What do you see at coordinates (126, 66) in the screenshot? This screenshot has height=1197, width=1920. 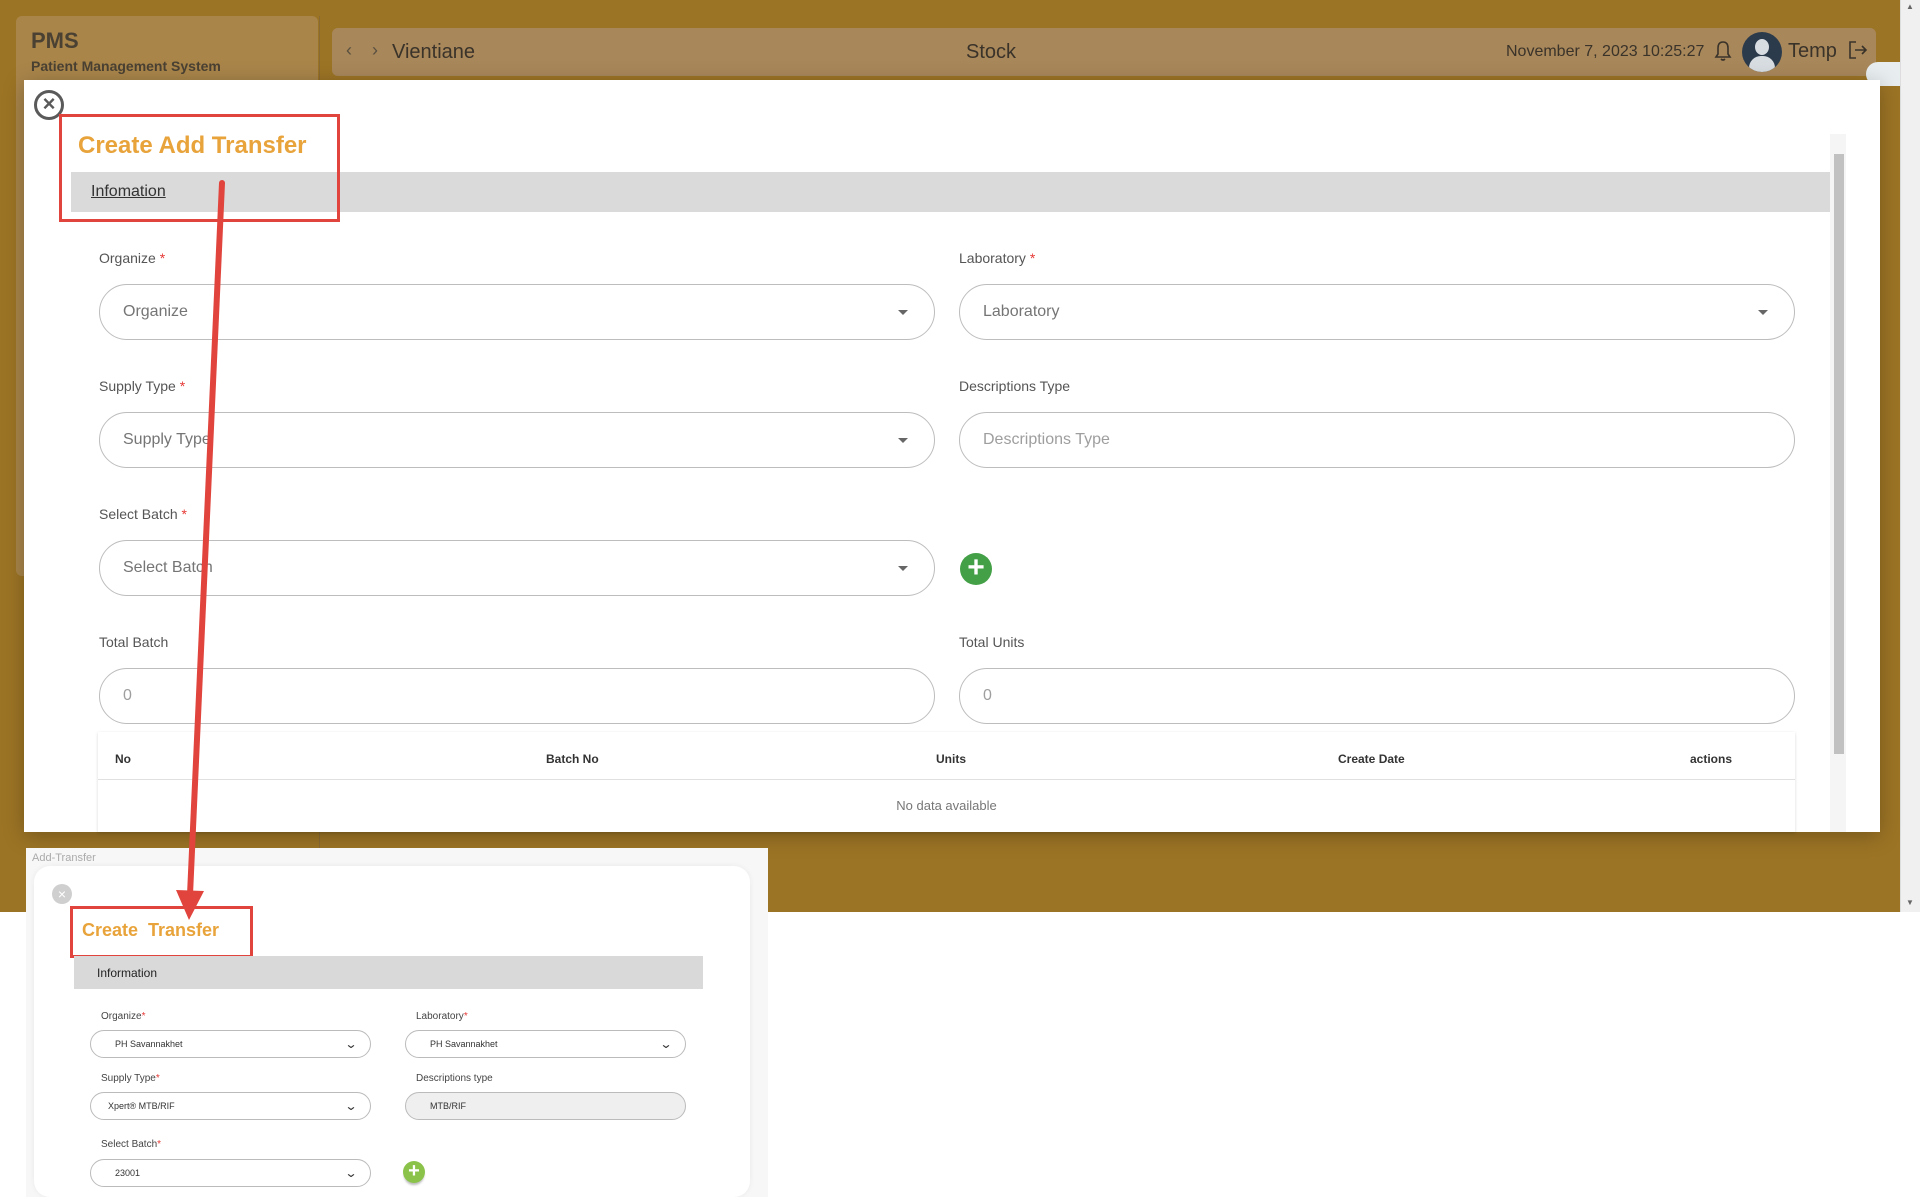 I see `brand-subtitle: Patient Management System` at bounding box center [126, 66].